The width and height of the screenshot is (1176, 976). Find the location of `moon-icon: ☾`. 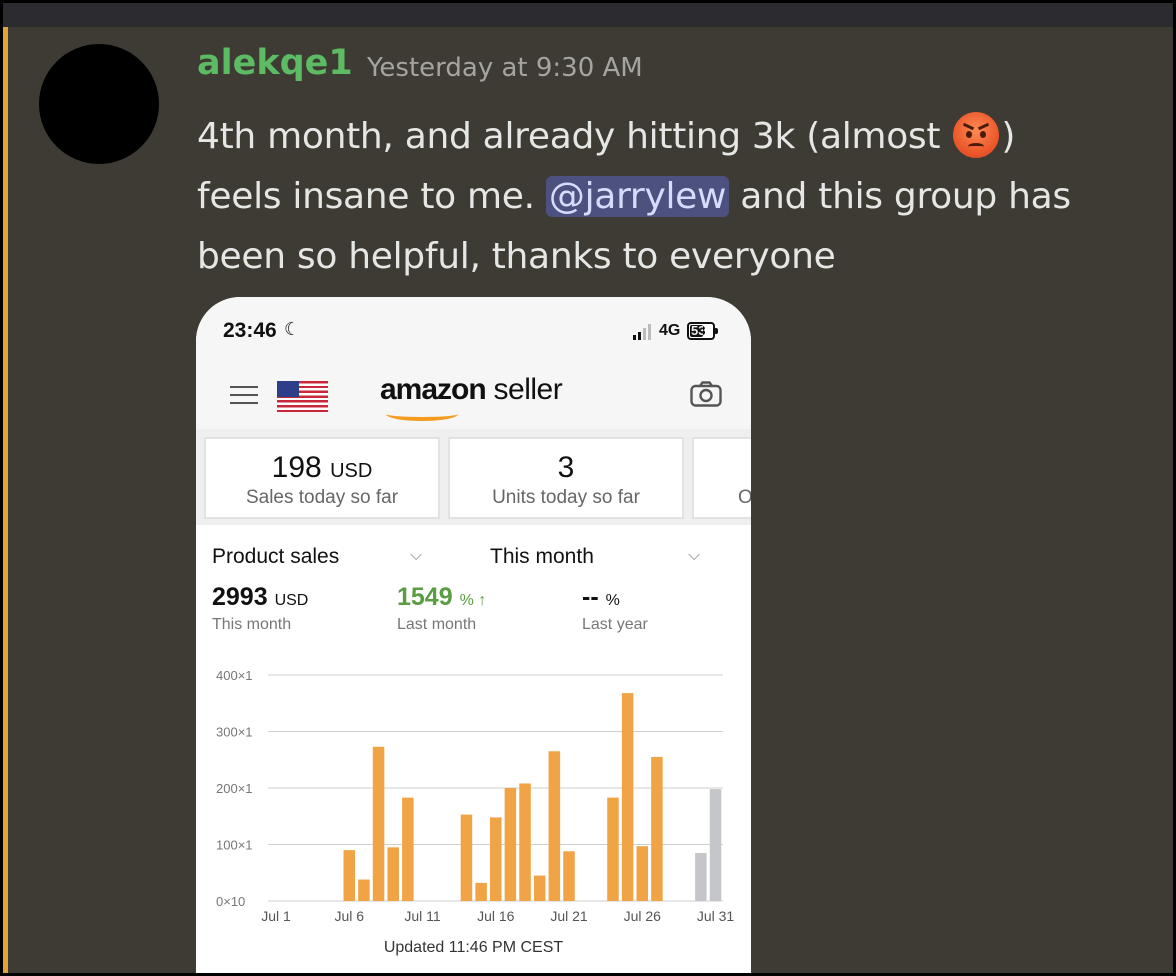

moon-icon: ☾ is located at coordinates (292, 329).